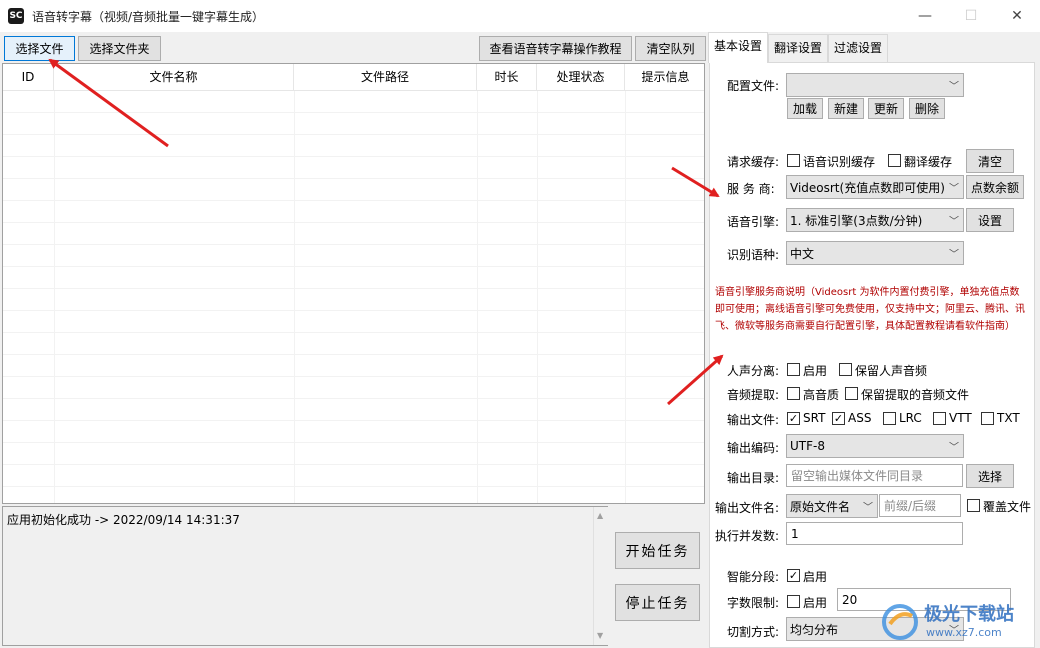  What do you see at coordinates (858, 48) in the screenshot?
I see `tab-filter-settings: 过滤设置` at bounding box center [858, 48].